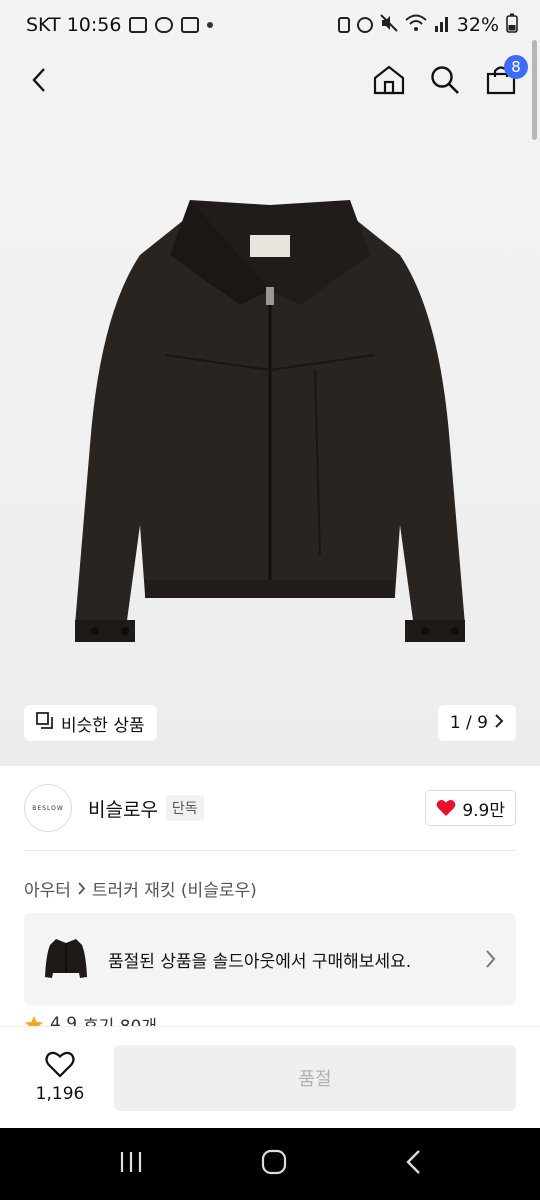 This screenshot has width=540, height=1200. I want to click on status-time: SKT 10:56, so click(74, 25).